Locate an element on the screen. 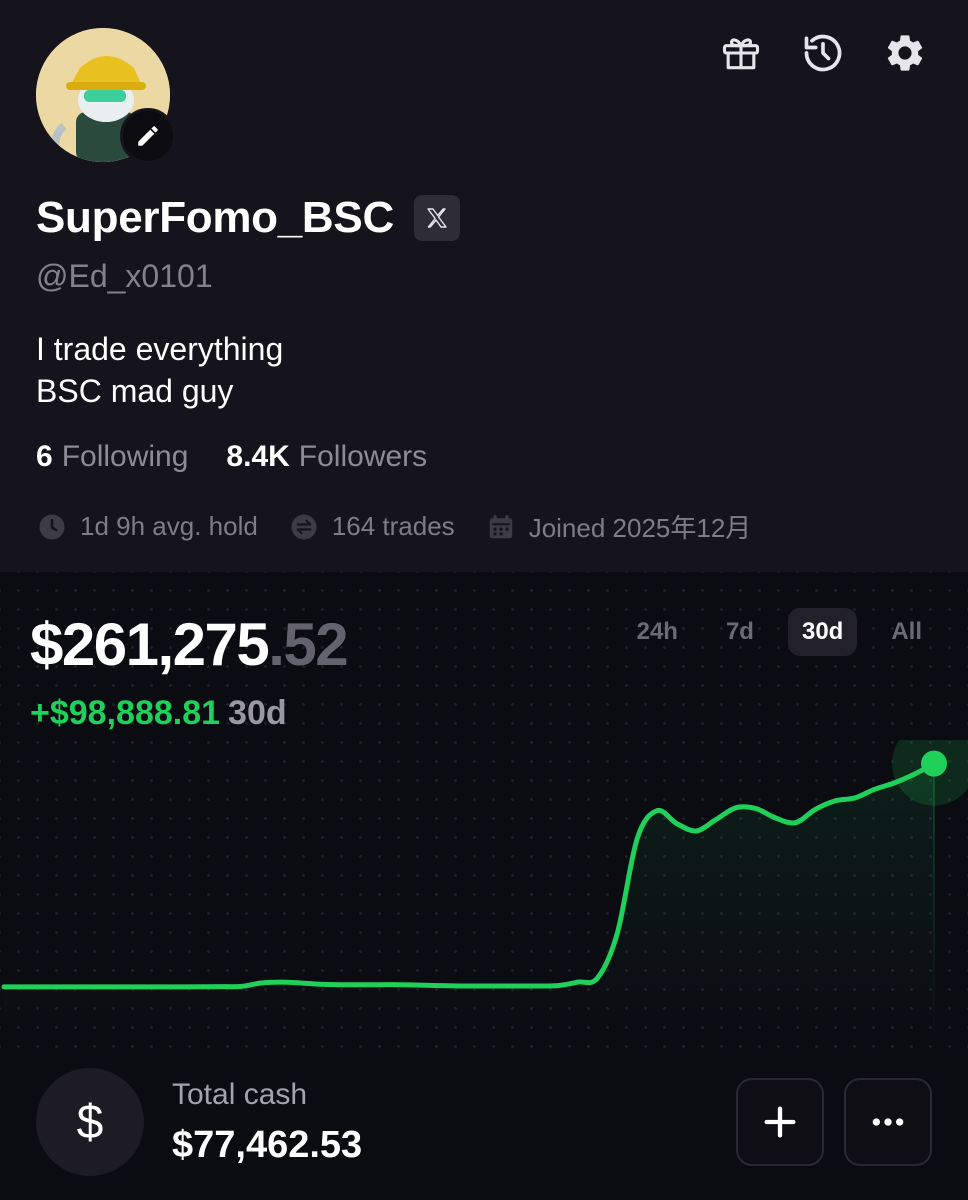 The image size is (968, 1200). history-button is located at coordinates (823, 53).